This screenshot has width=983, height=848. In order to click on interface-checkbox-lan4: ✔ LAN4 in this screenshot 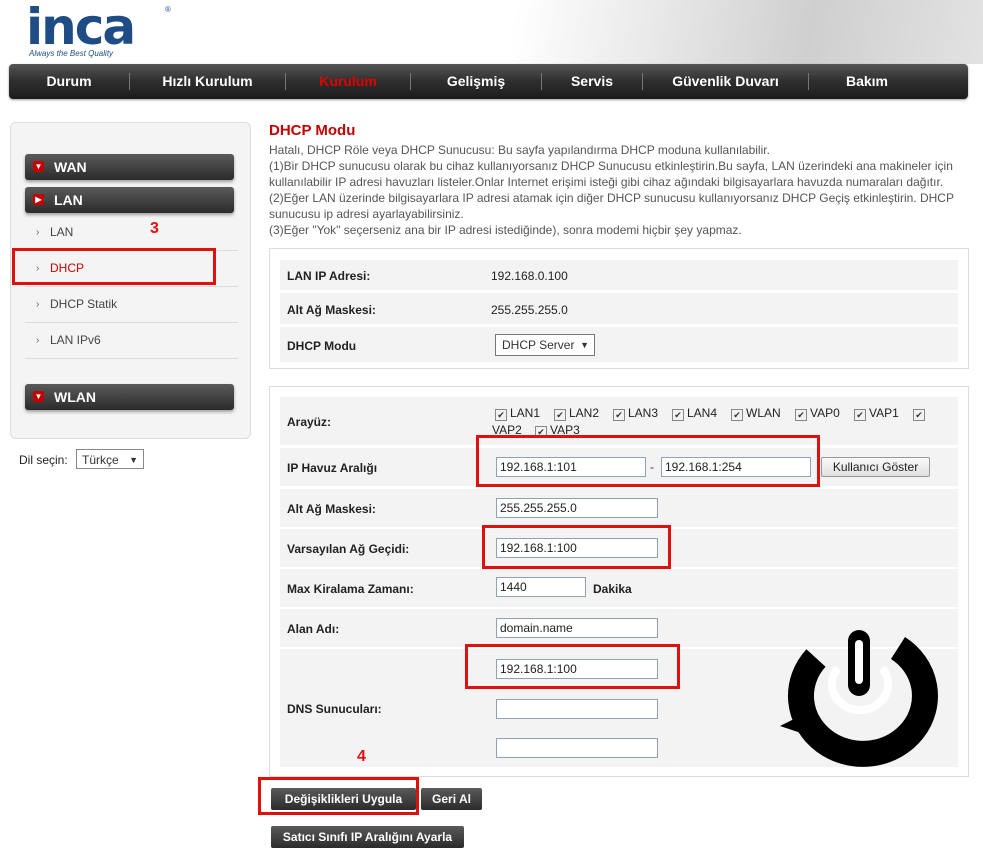, I will do `click(694, 413)`.